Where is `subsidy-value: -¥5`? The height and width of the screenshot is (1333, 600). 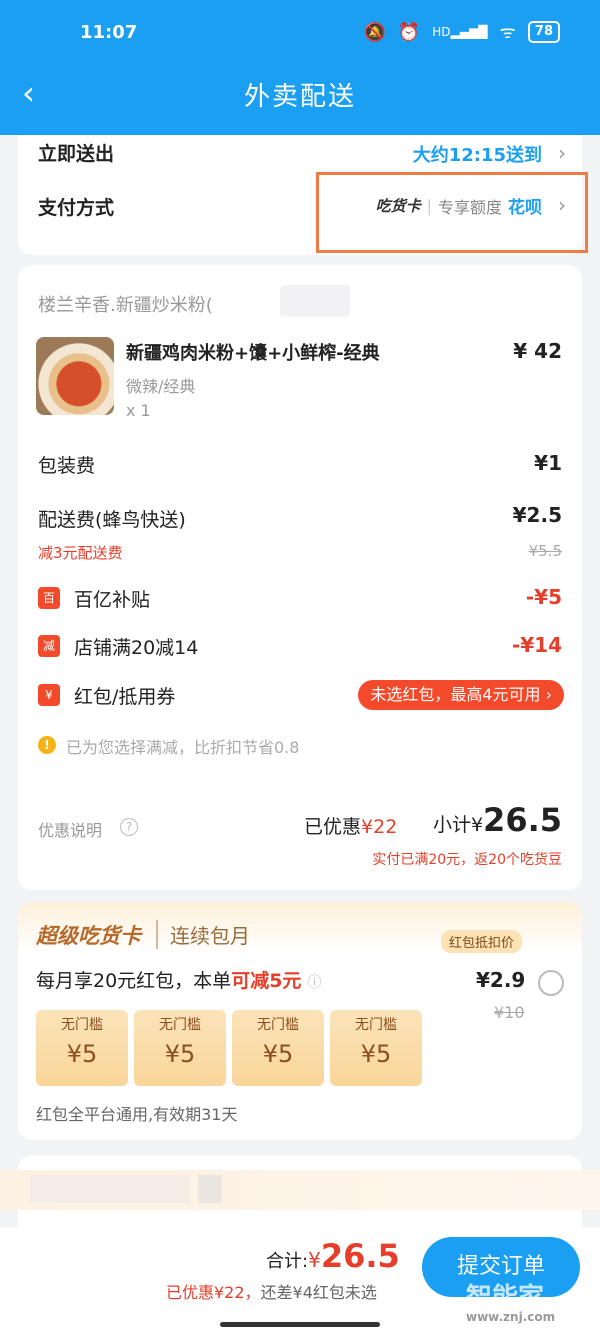 subsidy-value: -¥5 is located at coordinates (543, 597).